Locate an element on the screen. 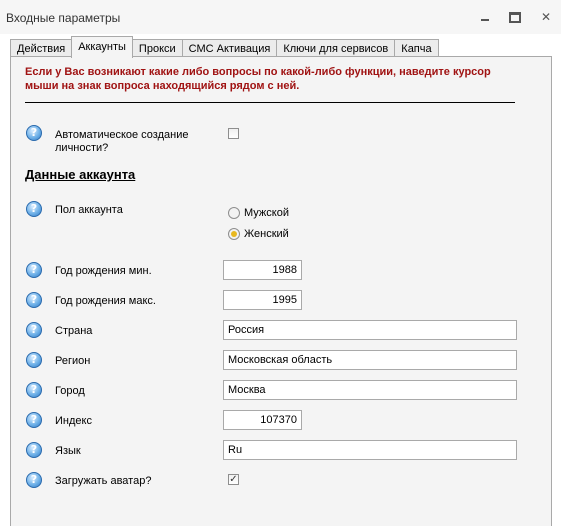  maximize-button is located at coordinates (515, 17).